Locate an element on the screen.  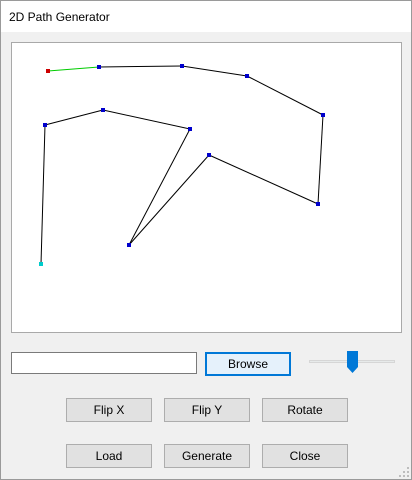
flip-x-button: Flip X is located at coordinates (109, 410).